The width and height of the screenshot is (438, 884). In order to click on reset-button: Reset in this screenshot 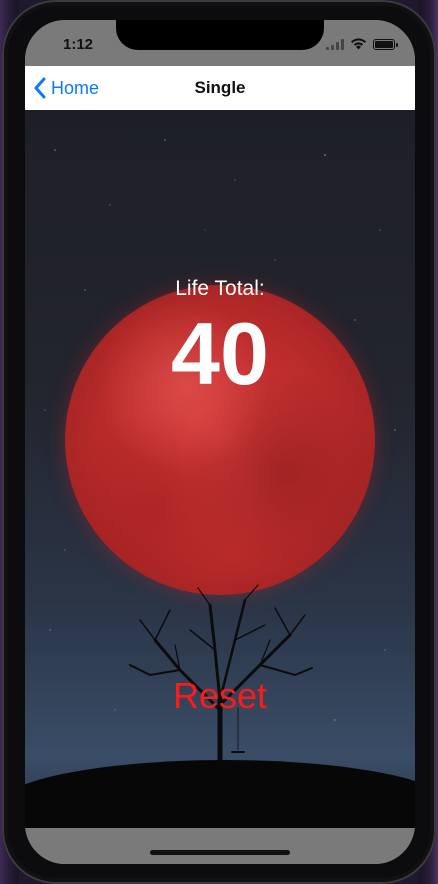, I will do `click(220, 696)`.